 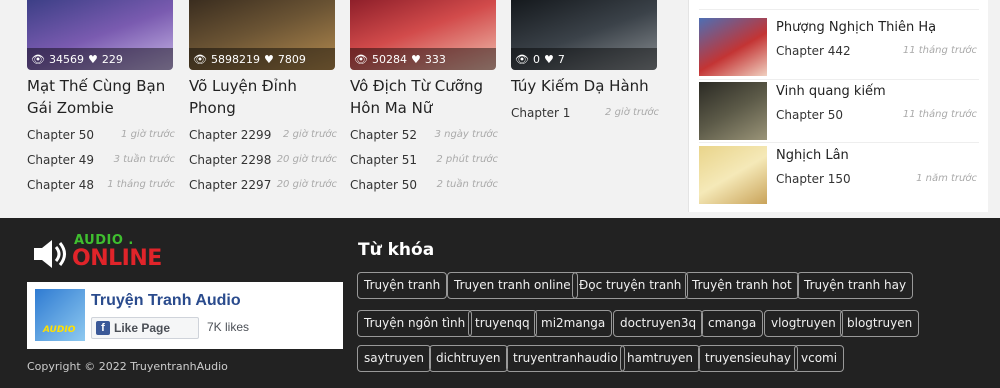 What do you see at coordinates (166, 301) in the screenshot?
I see `facebook-page-name: Truyện Tranh Audio` at bounding box center [166, 301].